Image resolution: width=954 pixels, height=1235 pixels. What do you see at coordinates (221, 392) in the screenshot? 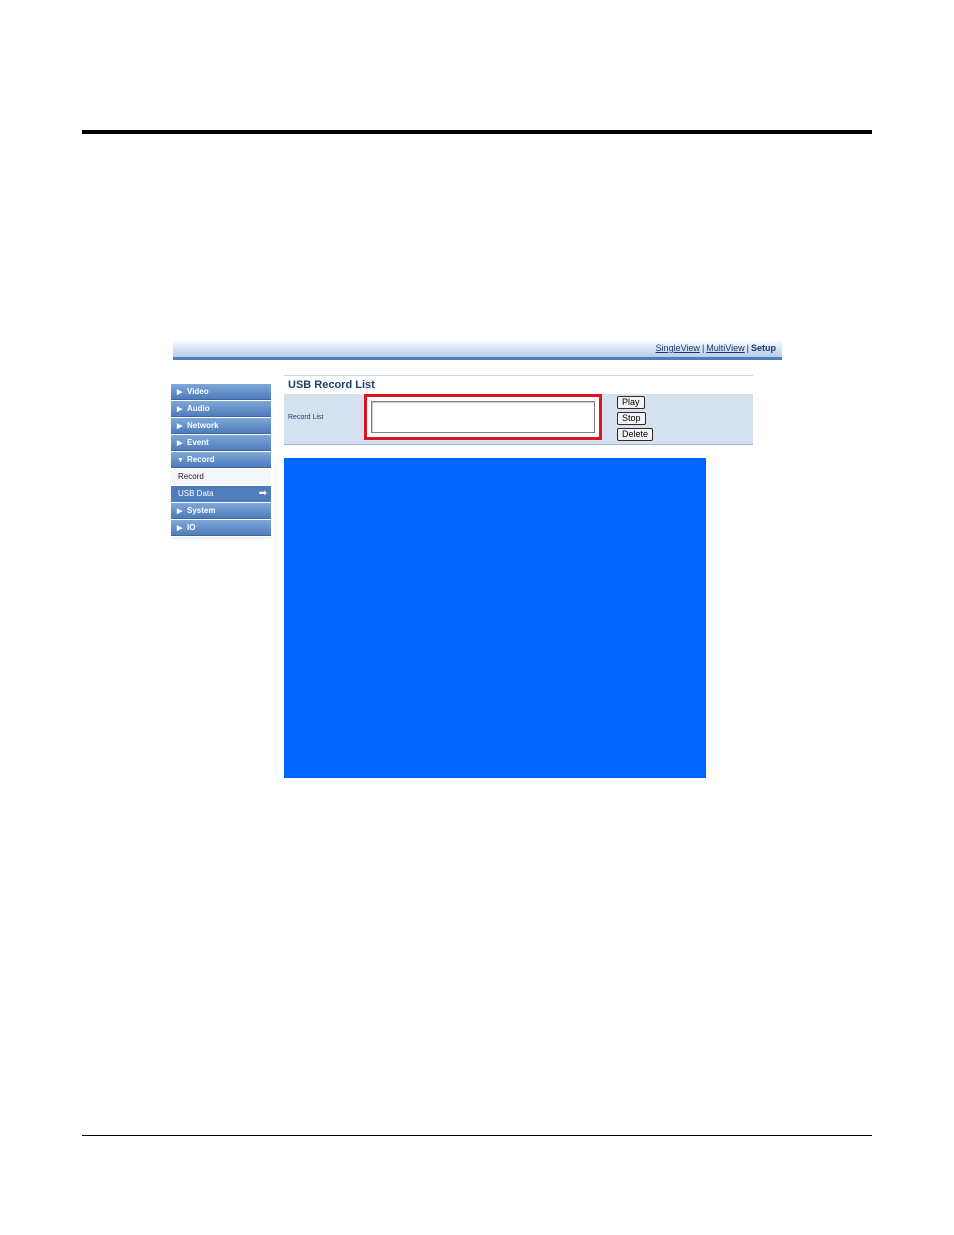
I see `sidebar-item-video: ▶ Video` at bounding box center [221, 392].